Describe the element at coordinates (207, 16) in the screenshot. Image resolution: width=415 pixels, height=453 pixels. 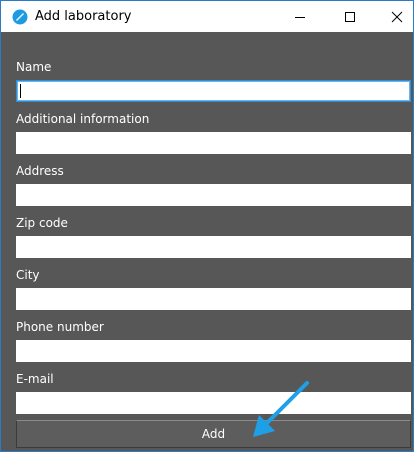
I see `title-bar: Add laboratory` at that location.